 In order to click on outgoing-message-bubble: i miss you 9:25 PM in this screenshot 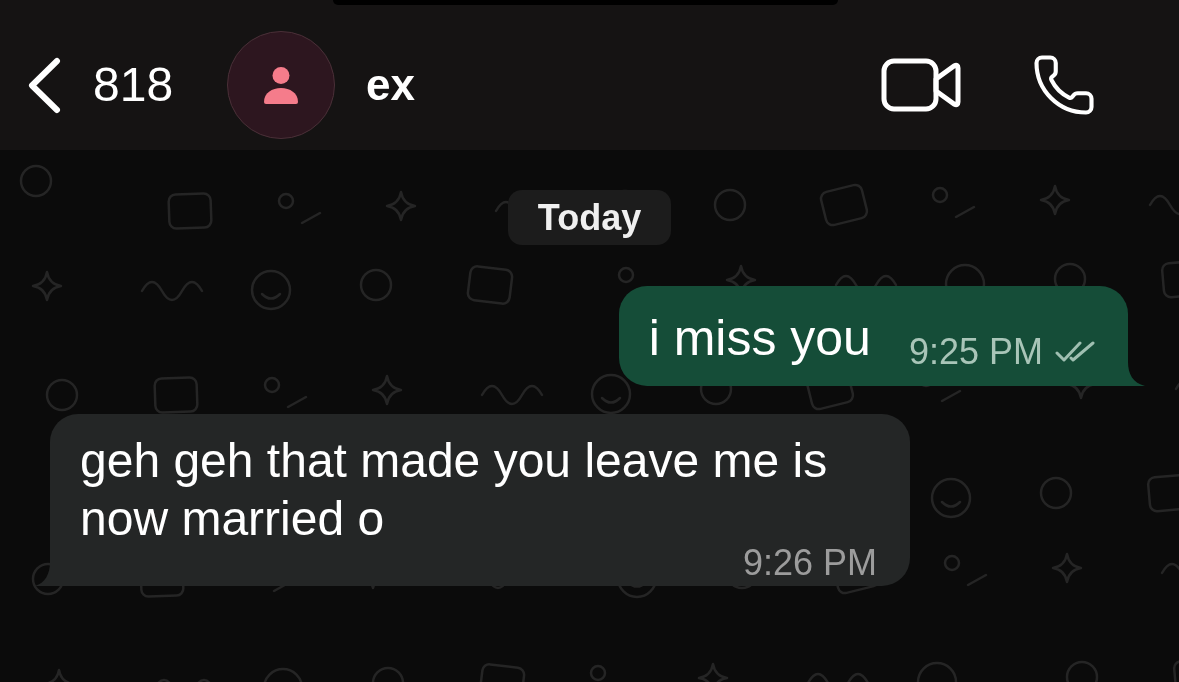, I will do `click(873, 336)`.